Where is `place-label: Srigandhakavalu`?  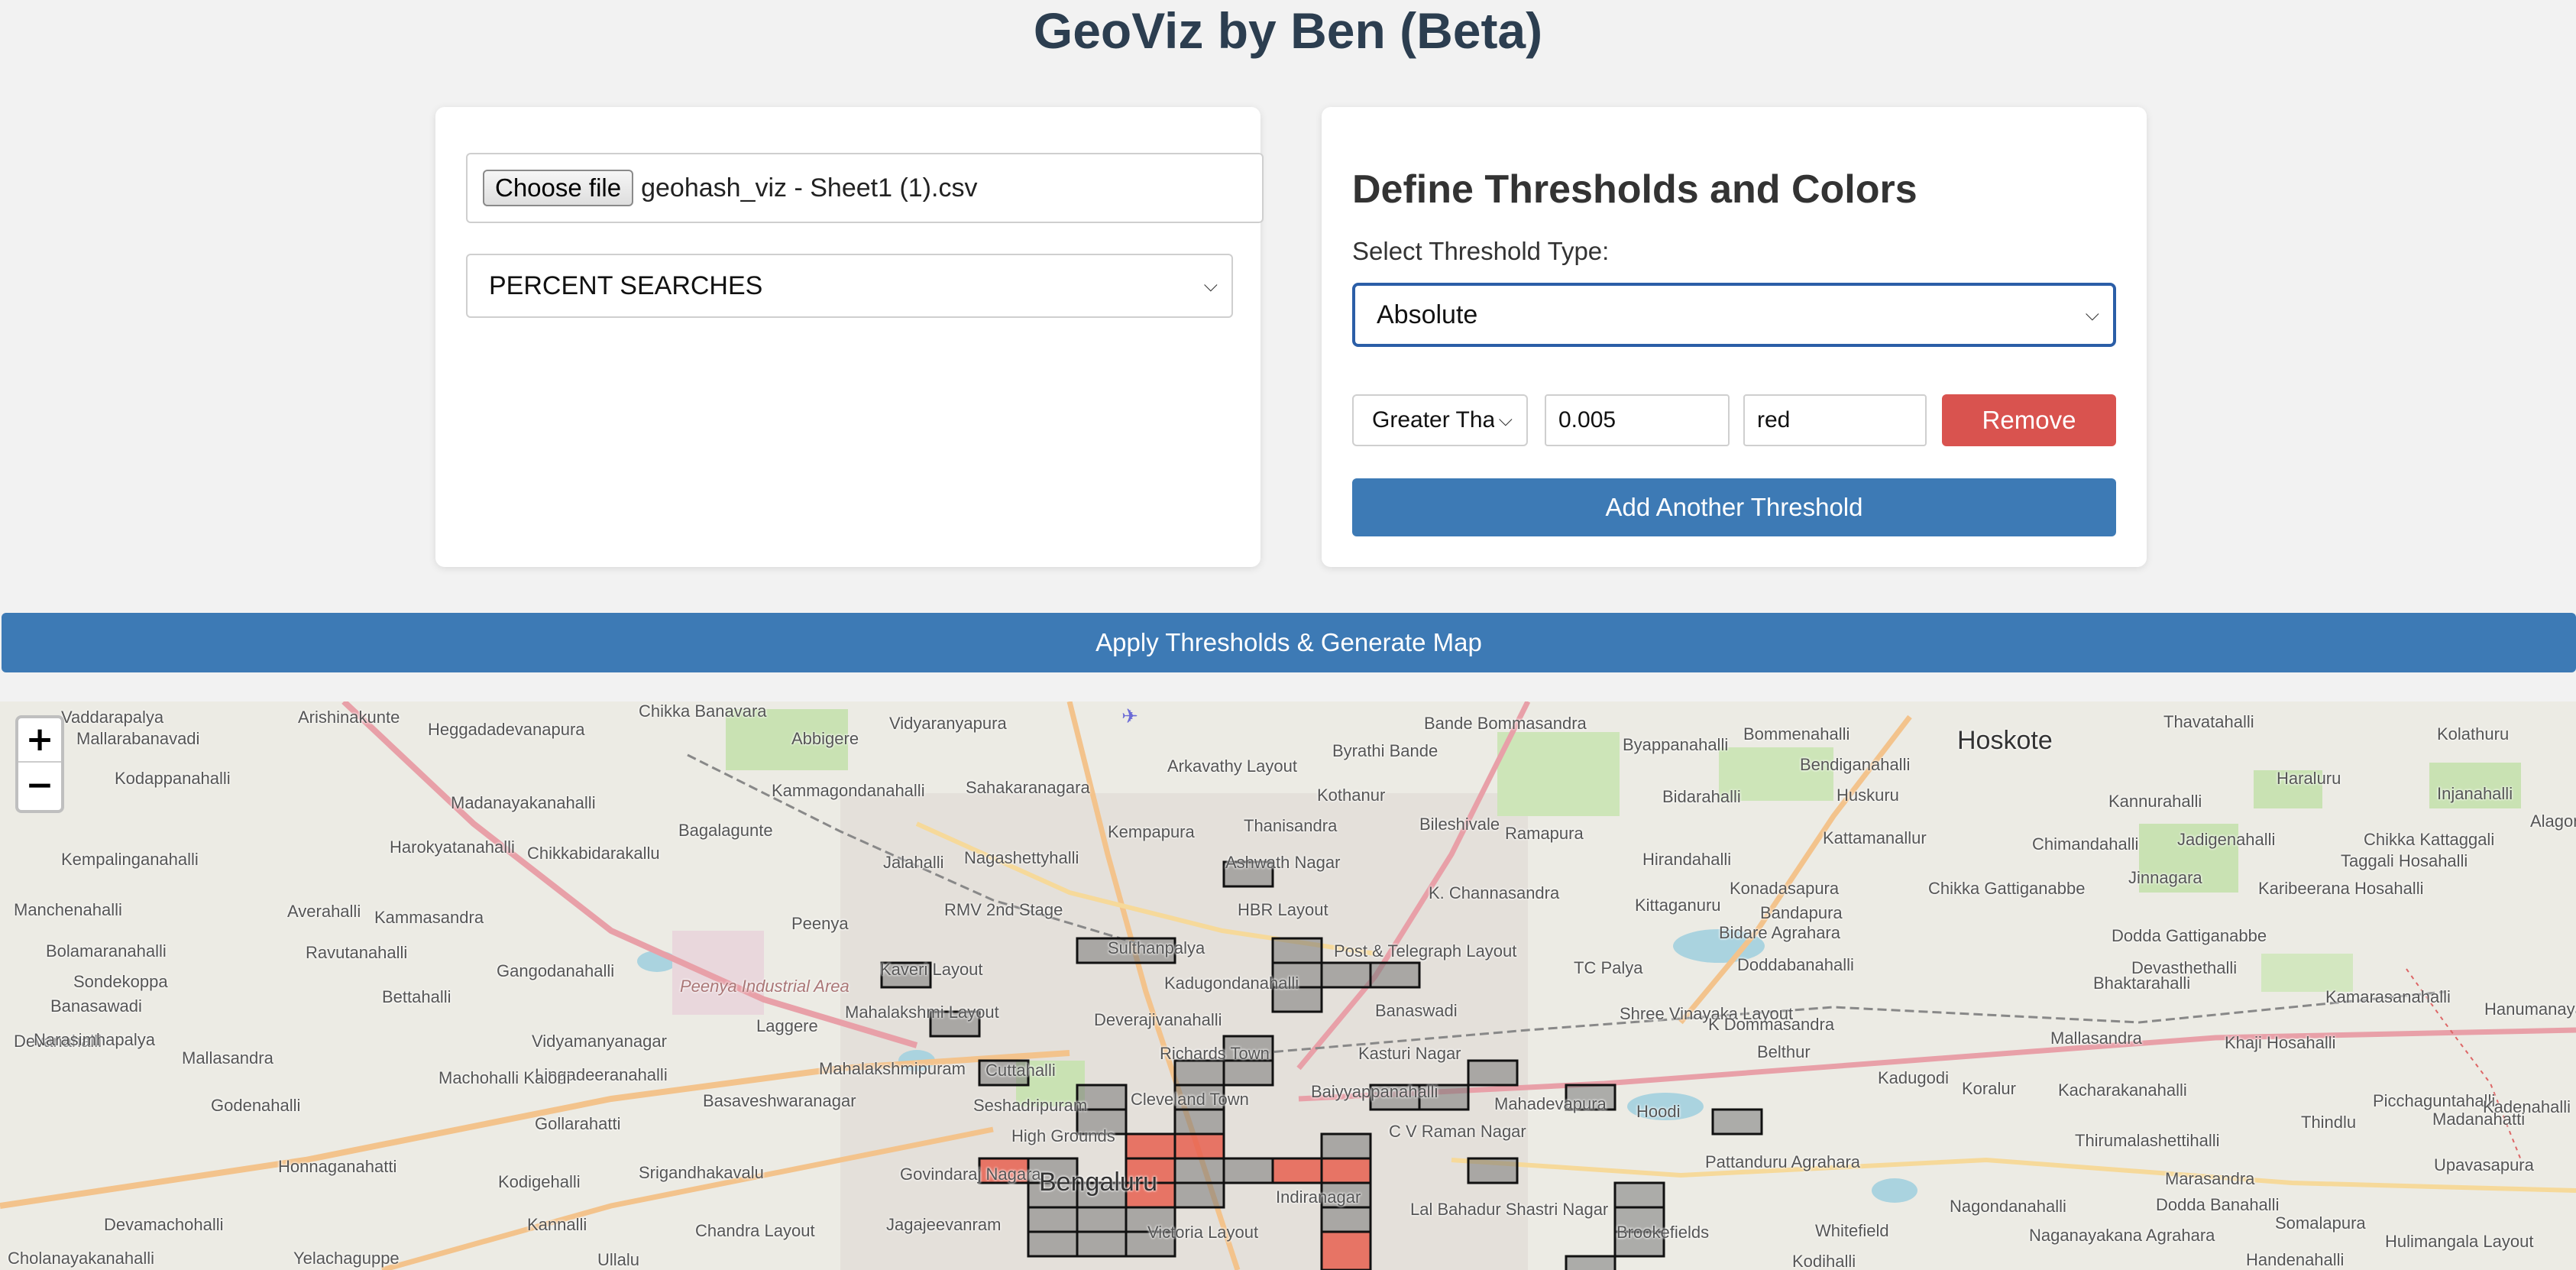
place-label: Srigandhakavalu is located at coordinates (701, 1172).